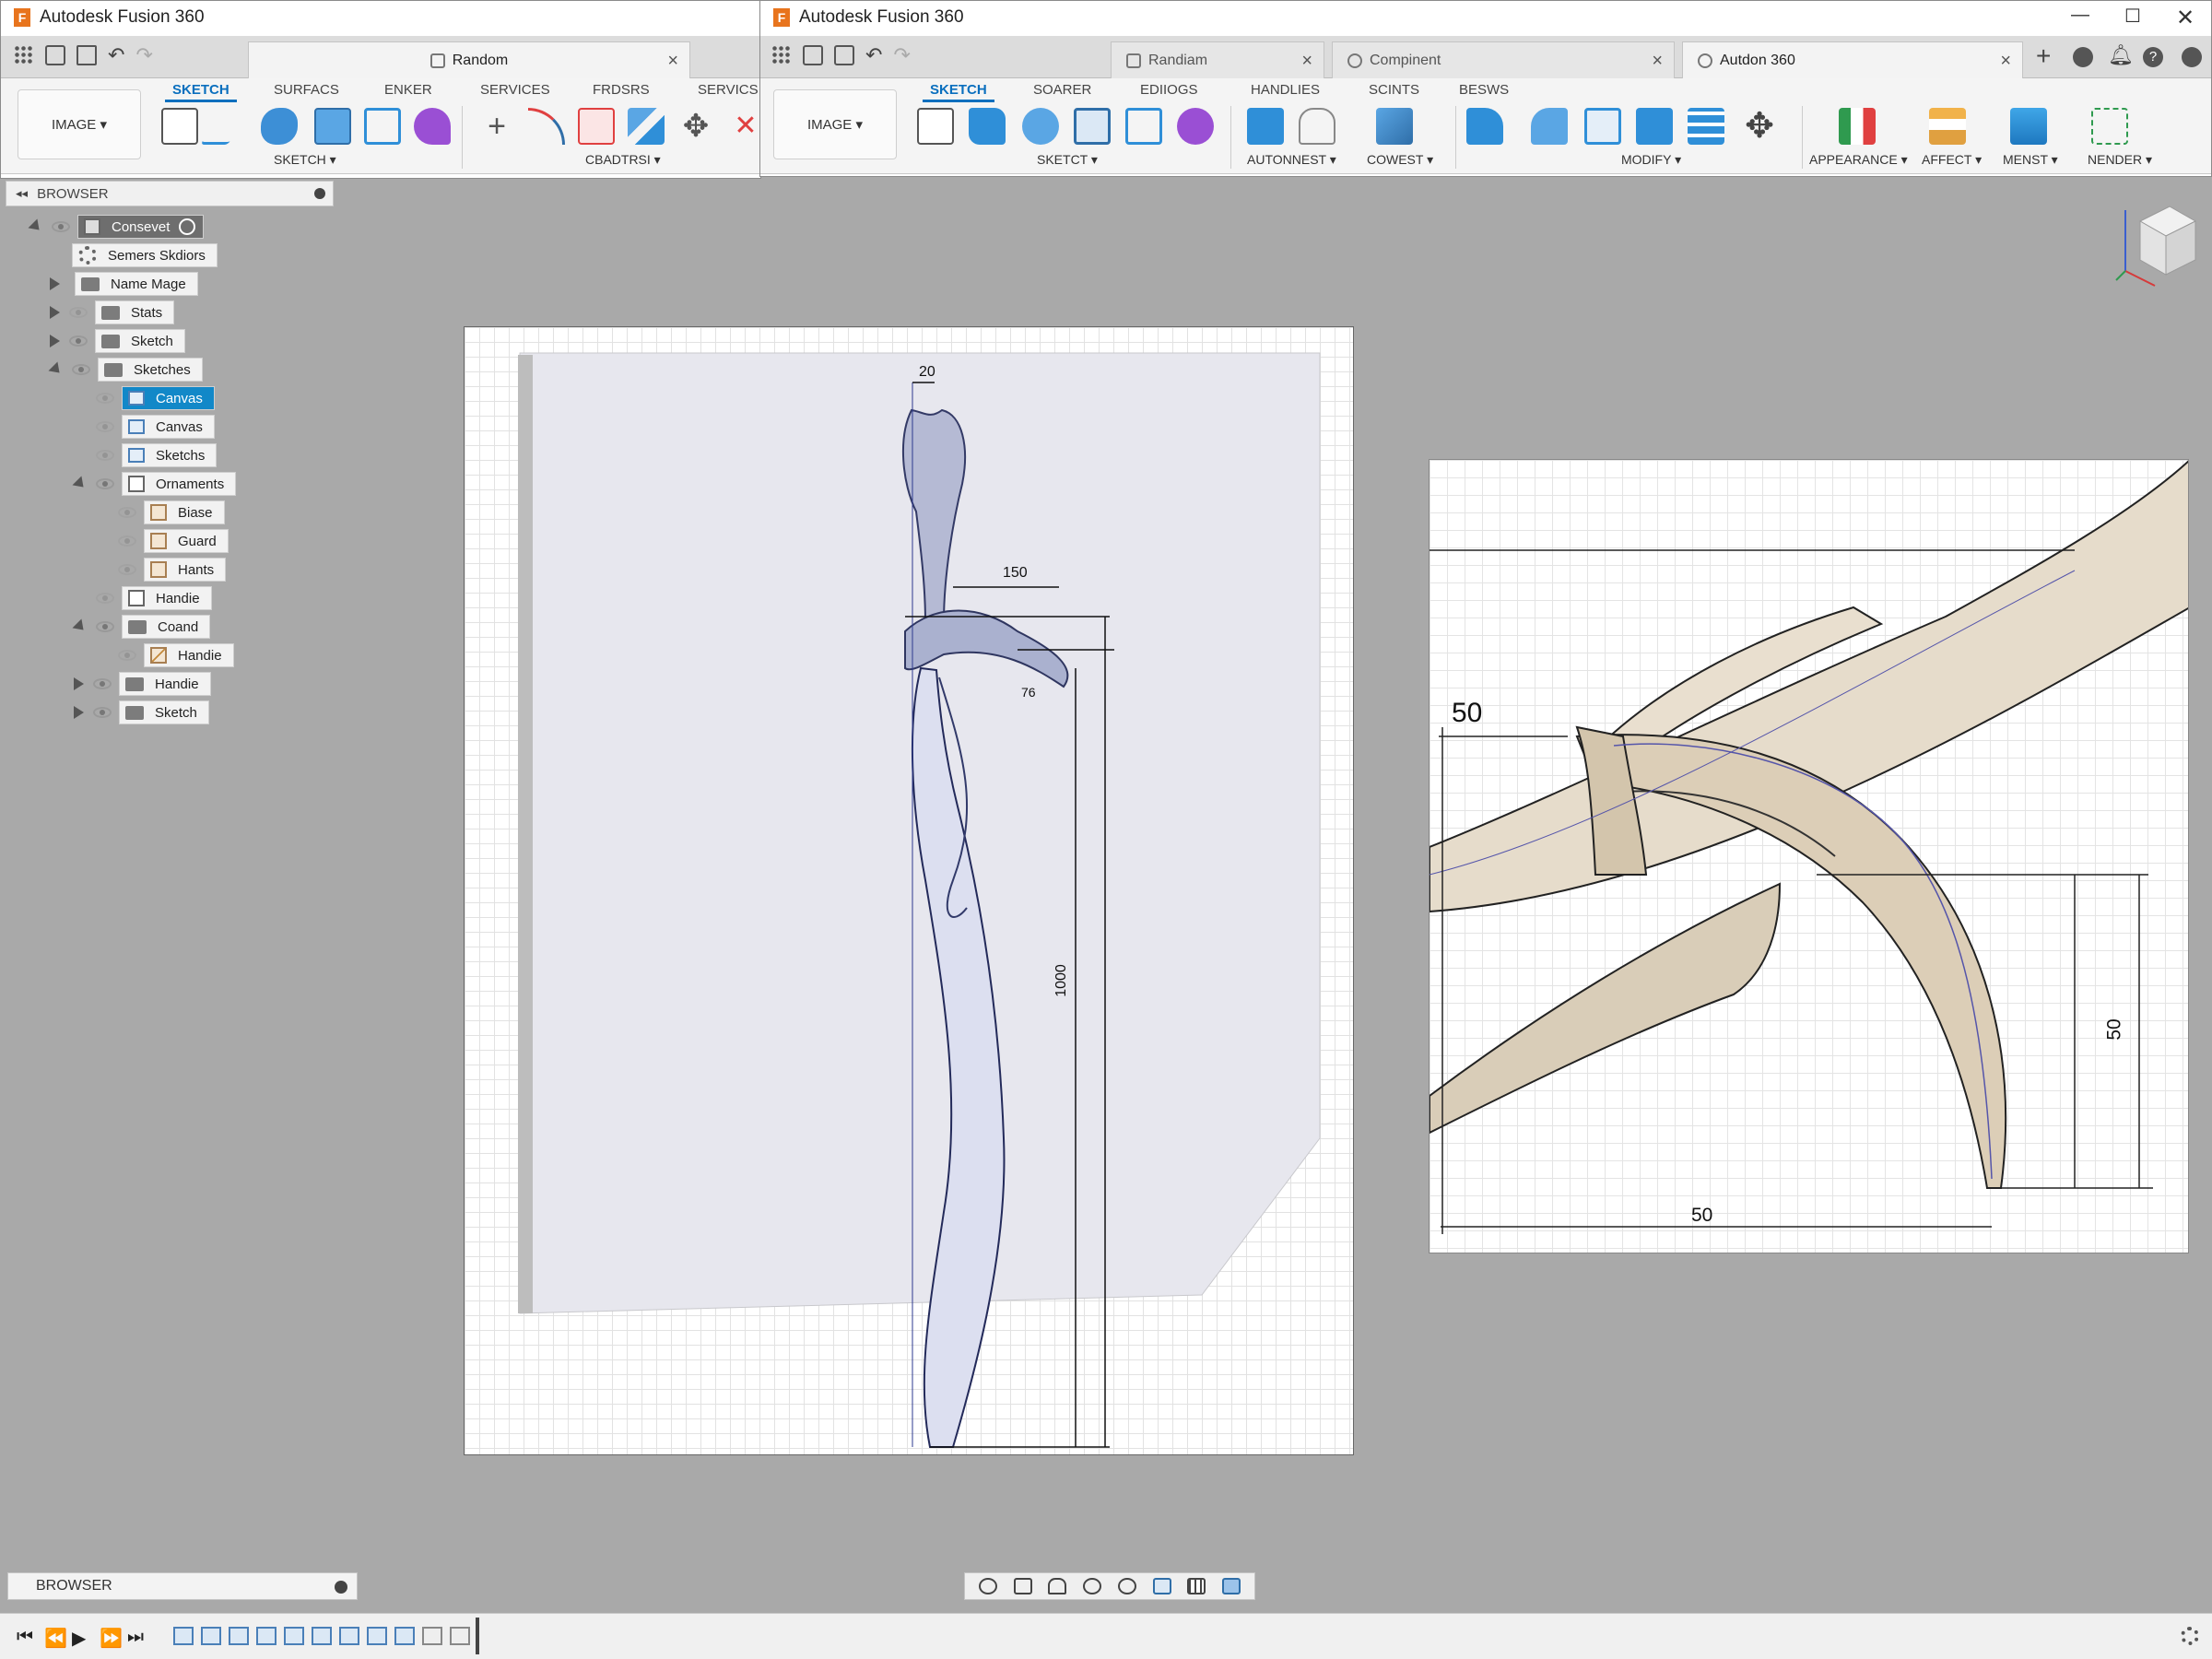  What do you see at coordinates (1651, 160) in the screenshot?
I see `group-label-modify: MODIFY ▾` at bounding box center [1651, 160].